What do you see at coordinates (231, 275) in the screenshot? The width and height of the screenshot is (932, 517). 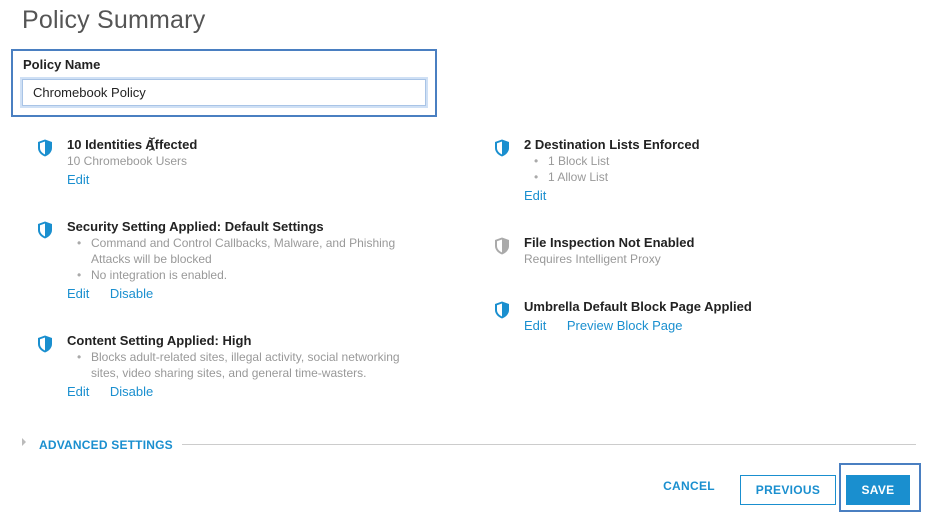 I see `list-item: No integration is enabled.` at bounding box center [231, 275].